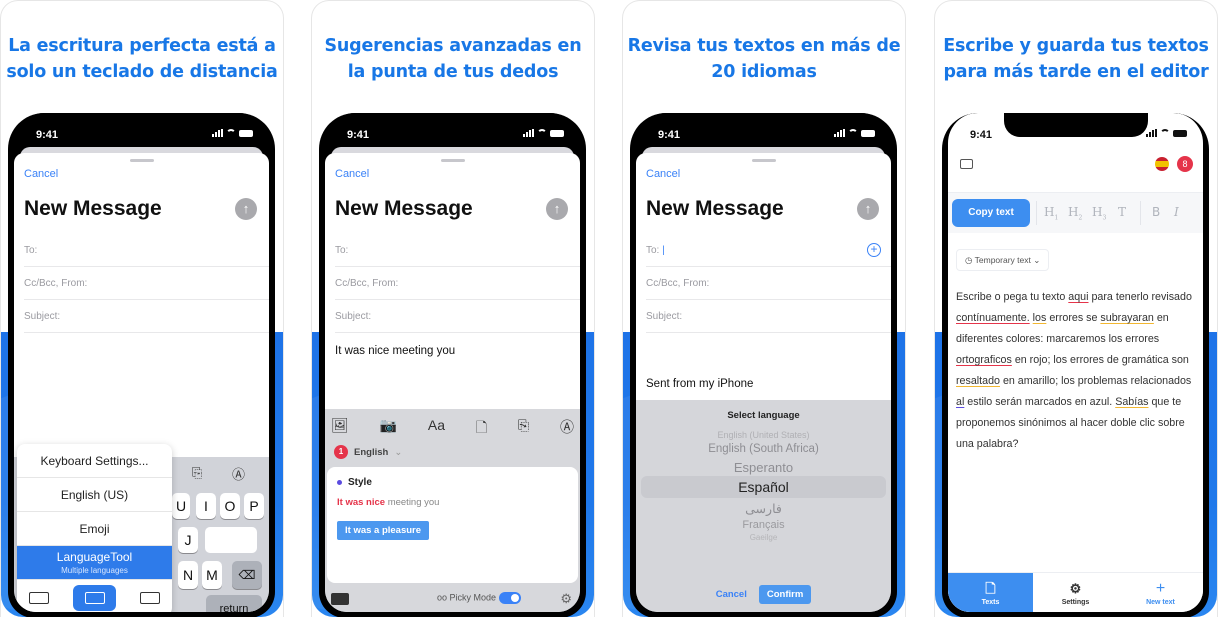 Image resolution: width=1219 pixels, height=617 pixels. I want to click on key-n: N, so click(188, 575).